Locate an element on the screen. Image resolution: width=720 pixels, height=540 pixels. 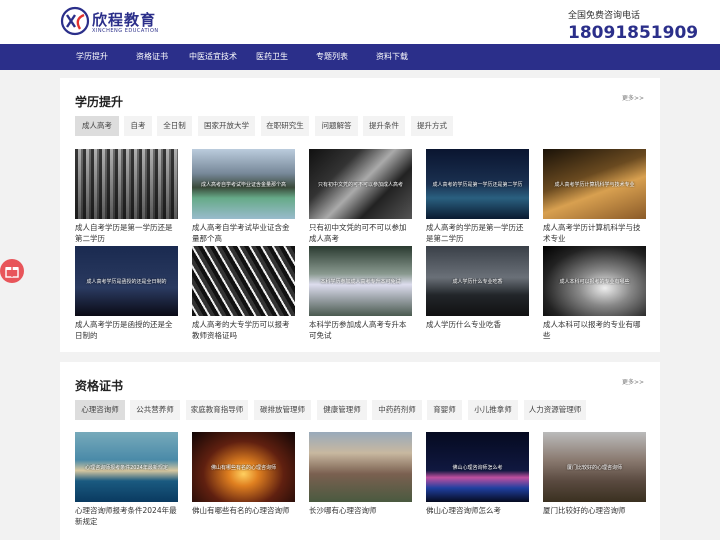
logo-text: 欣程教育 is located at coordinates (124, 20).